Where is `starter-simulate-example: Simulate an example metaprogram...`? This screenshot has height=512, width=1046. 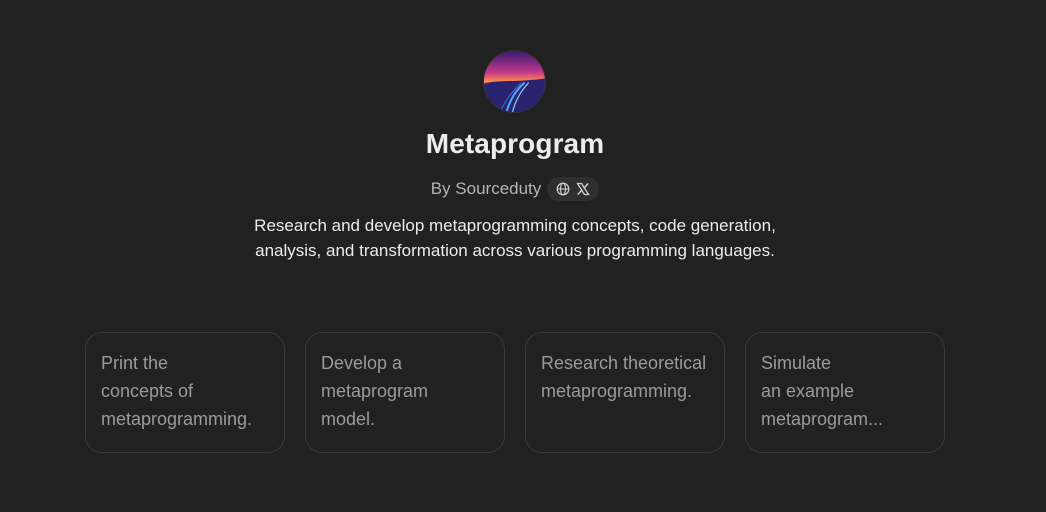 starter-simulate-example: Simulate an example metaprogram... is located at coordinates (845, 392).